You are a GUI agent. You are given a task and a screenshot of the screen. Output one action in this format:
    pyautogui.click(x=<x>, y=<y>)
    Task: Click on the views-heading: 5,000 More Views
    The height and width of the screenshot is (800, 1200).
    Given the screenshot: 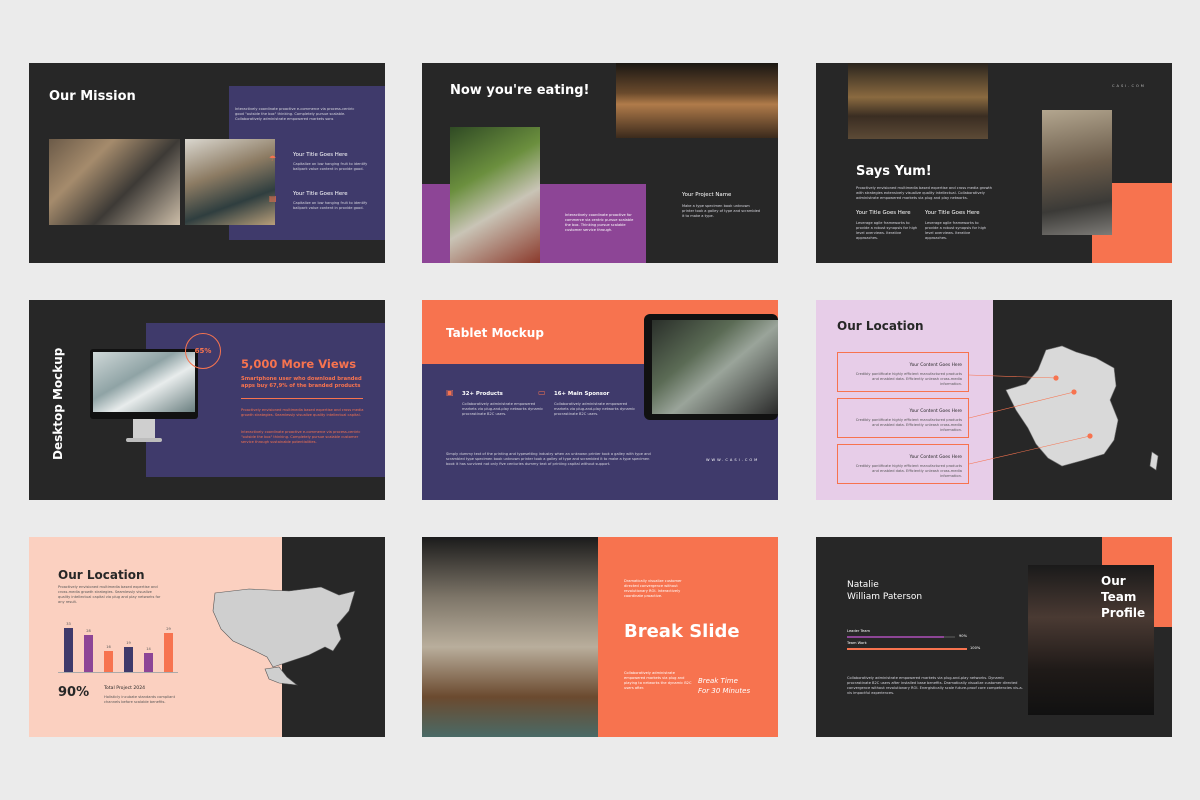 What is the action you would take?
    pyautogui.click(x=299, y=364)
    